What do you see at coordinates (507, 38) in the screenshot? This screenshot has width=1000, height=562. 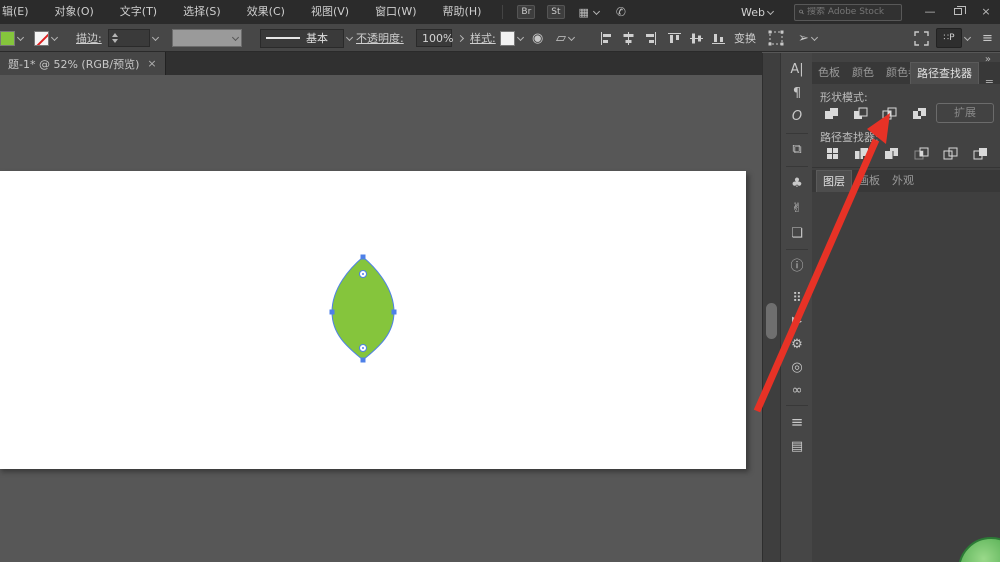 I see `style-swatch` at bounding box center [507, 38].